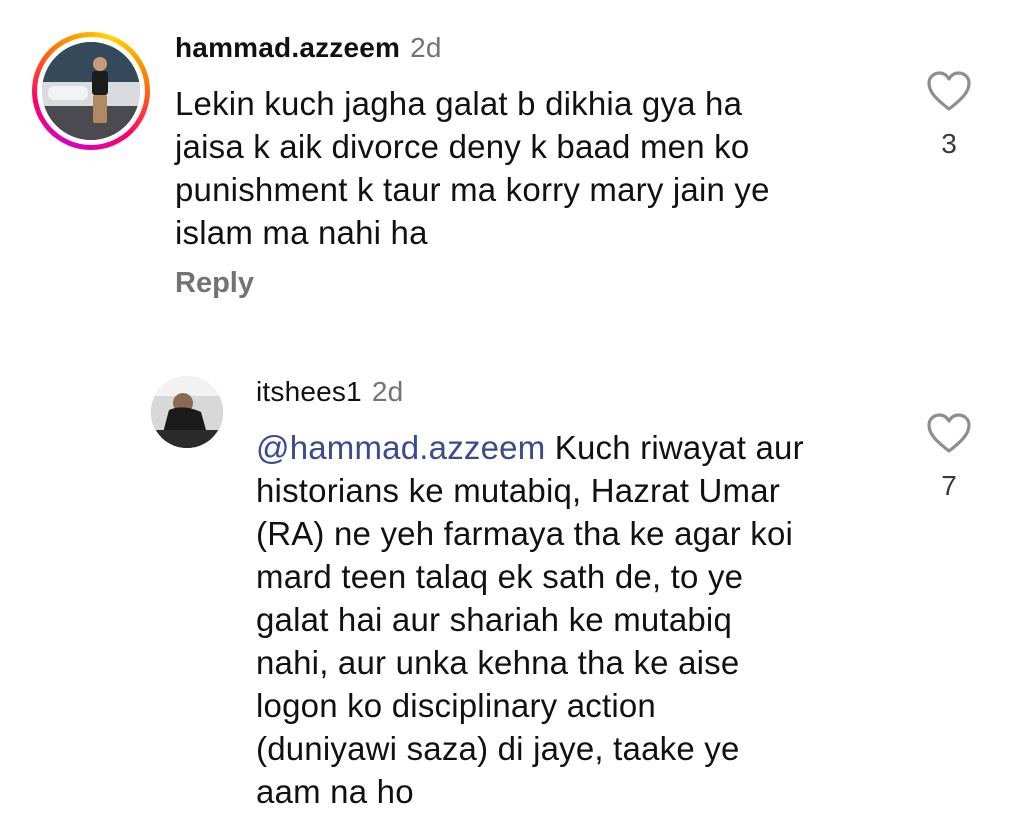  What do you see at coordinates (674, 447) in the screenshot?
I see `comment-line-rest: Kuch riwayat aur` at bounding box center [674, 447].